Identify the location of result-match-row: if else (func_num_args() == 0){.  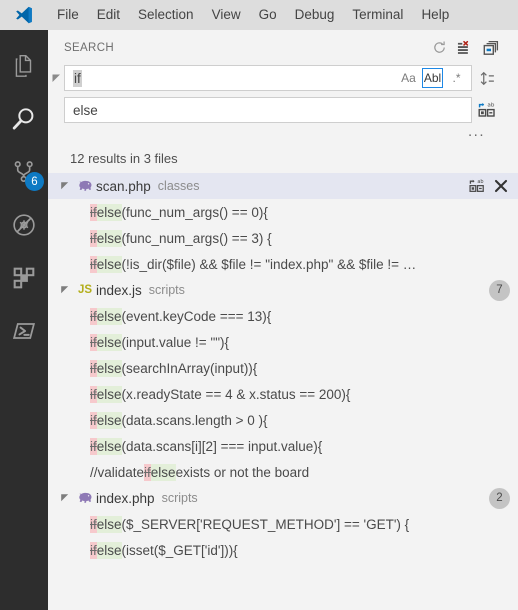
(283, 212).